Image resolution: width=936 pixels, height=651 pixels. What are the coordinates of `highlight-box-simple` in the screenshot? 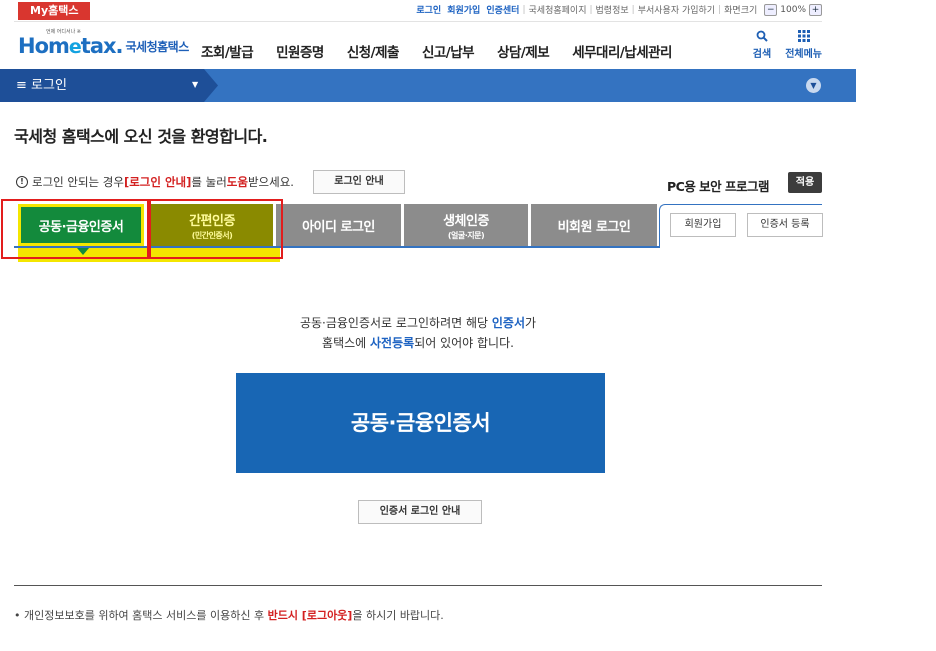 It's located at (216, 229).